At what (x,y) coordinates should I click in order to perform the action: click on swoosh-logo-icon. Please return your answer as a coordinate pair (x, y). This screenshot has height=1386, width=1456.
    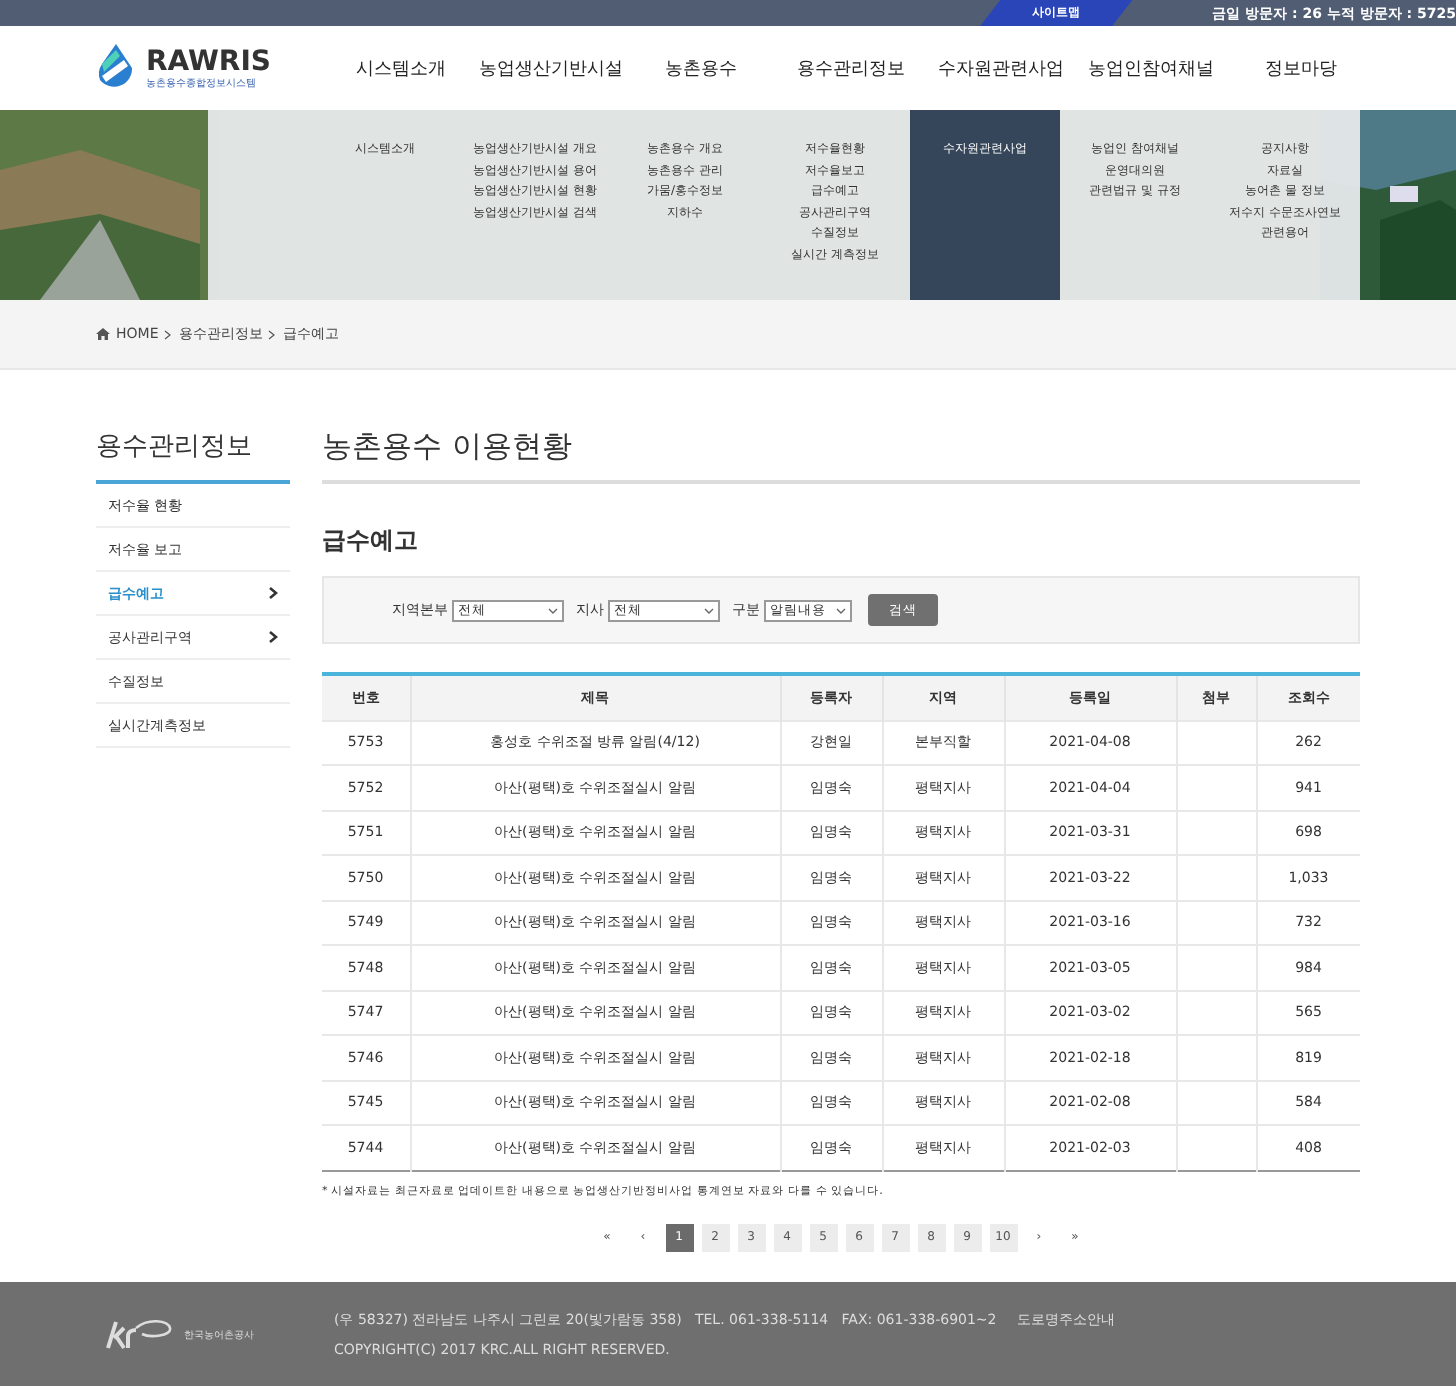
    Looking at the image, I should click on (138, 1334).